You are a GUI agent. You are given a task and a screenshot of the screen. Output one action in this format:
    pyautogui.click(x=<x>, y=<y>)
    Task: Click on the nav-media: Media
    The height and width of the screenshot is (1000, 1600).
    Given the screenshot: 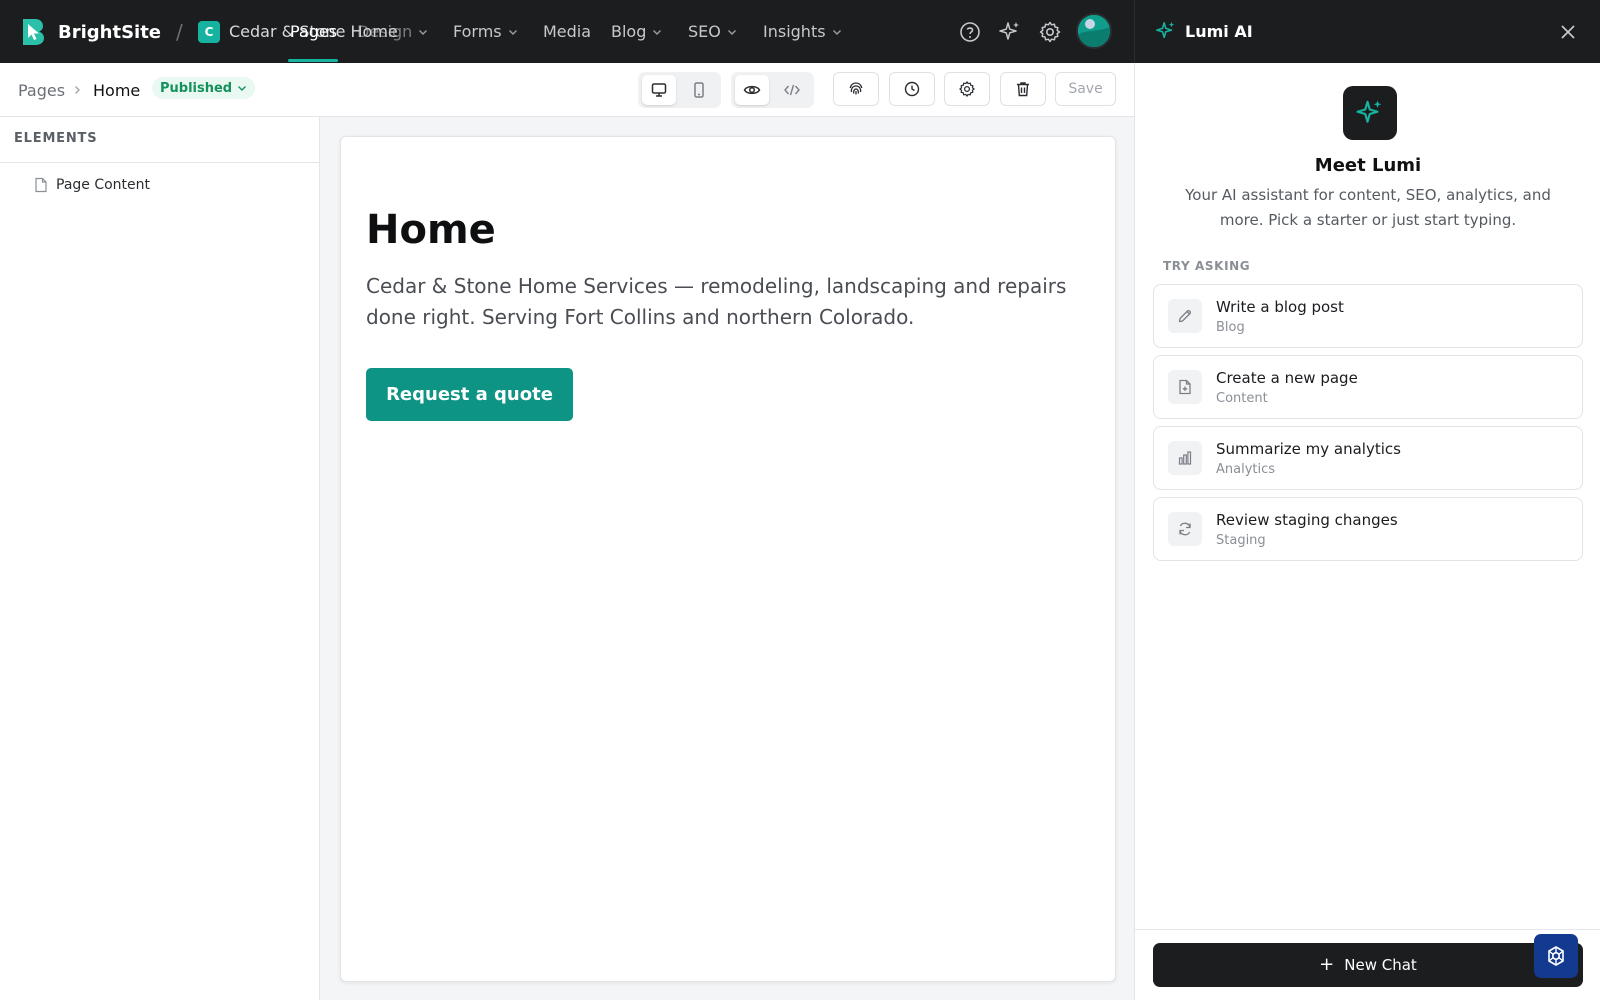 What is the action you would take?
    pyautogui.click(x=567, y=31)
    